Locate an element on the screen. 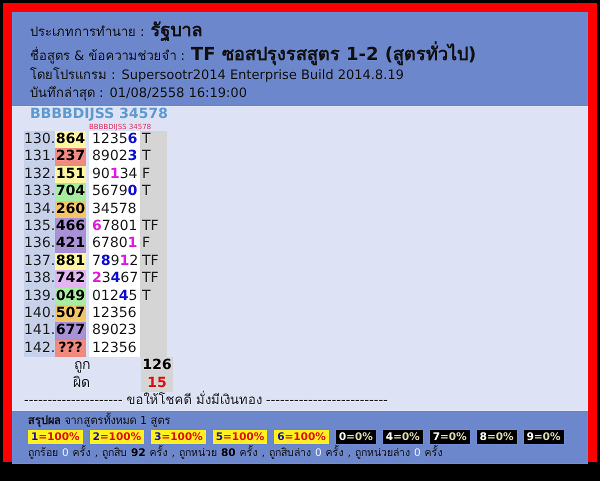 This screenshot has width=600, height=481. row-number: 140. is located at coordinates (39, 313).